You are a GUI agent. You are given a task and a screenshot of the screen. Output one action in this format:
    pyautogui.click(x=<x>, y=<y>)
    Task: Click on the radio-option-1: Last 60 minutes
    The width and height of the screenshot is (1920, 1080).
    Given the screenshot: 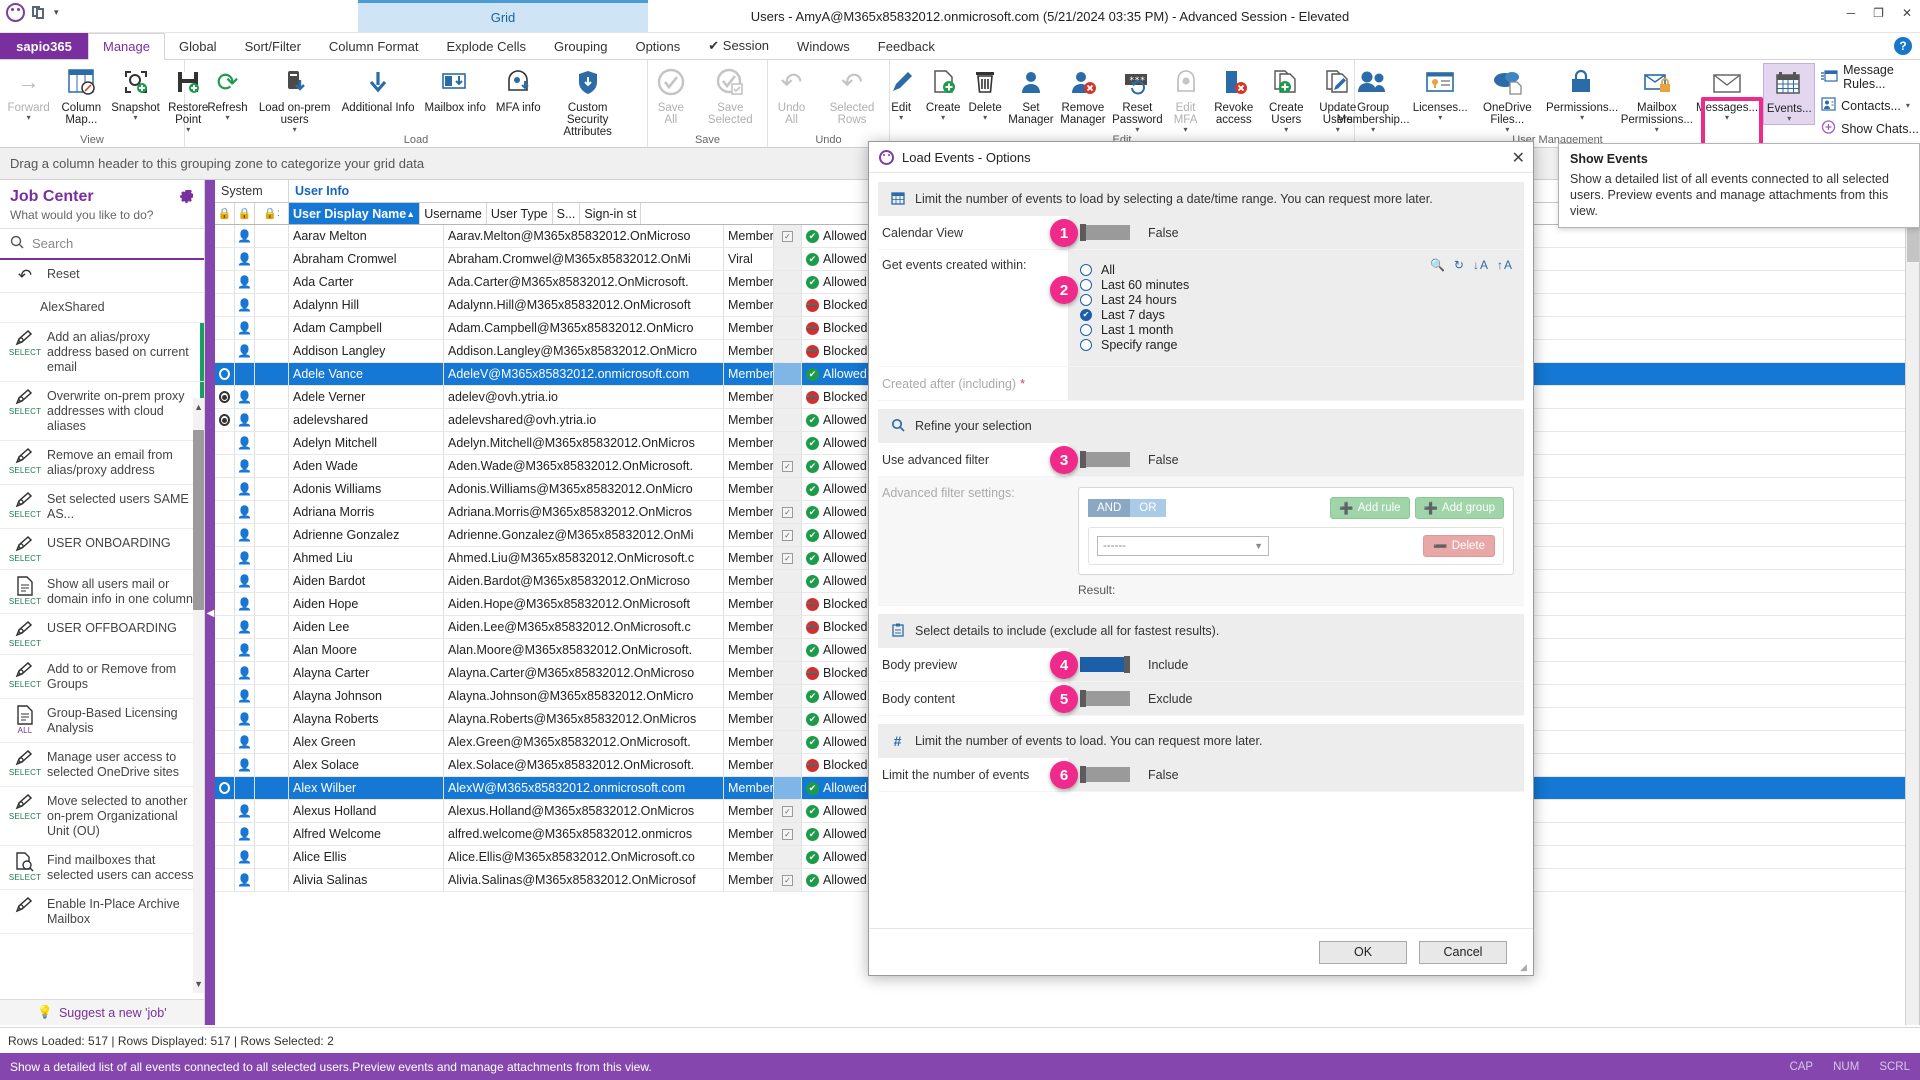 What is the action you would take?
    pyautogui.click(x=1134, y=284)
    